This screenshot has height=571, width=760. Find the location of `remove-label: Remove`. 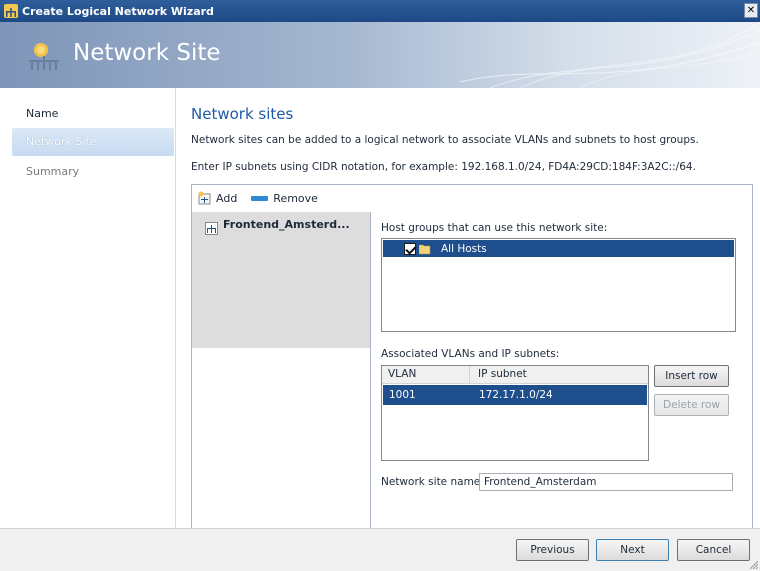

remove-label: Remove is located at coordinates (295, 198).